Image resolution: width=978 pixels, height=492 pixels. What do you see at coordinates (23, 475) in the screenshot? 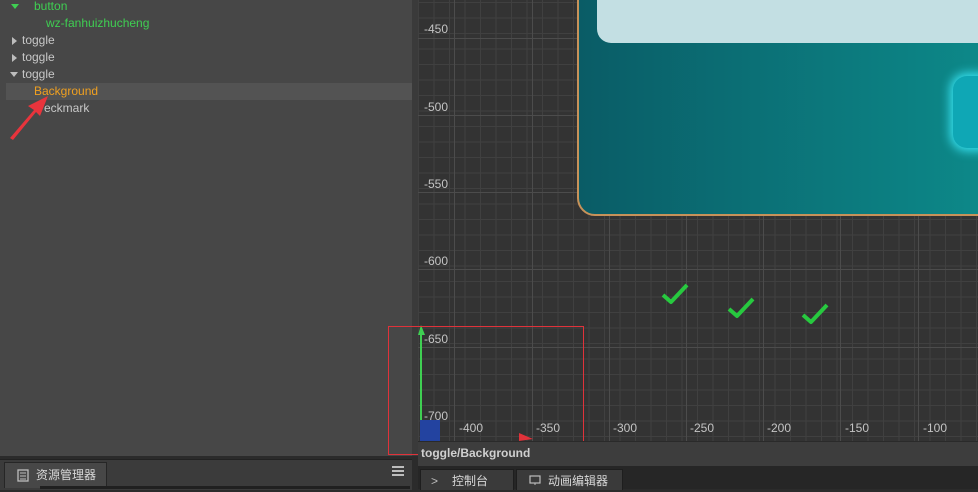
I see `document-icon` at bounding box center [23, 475].